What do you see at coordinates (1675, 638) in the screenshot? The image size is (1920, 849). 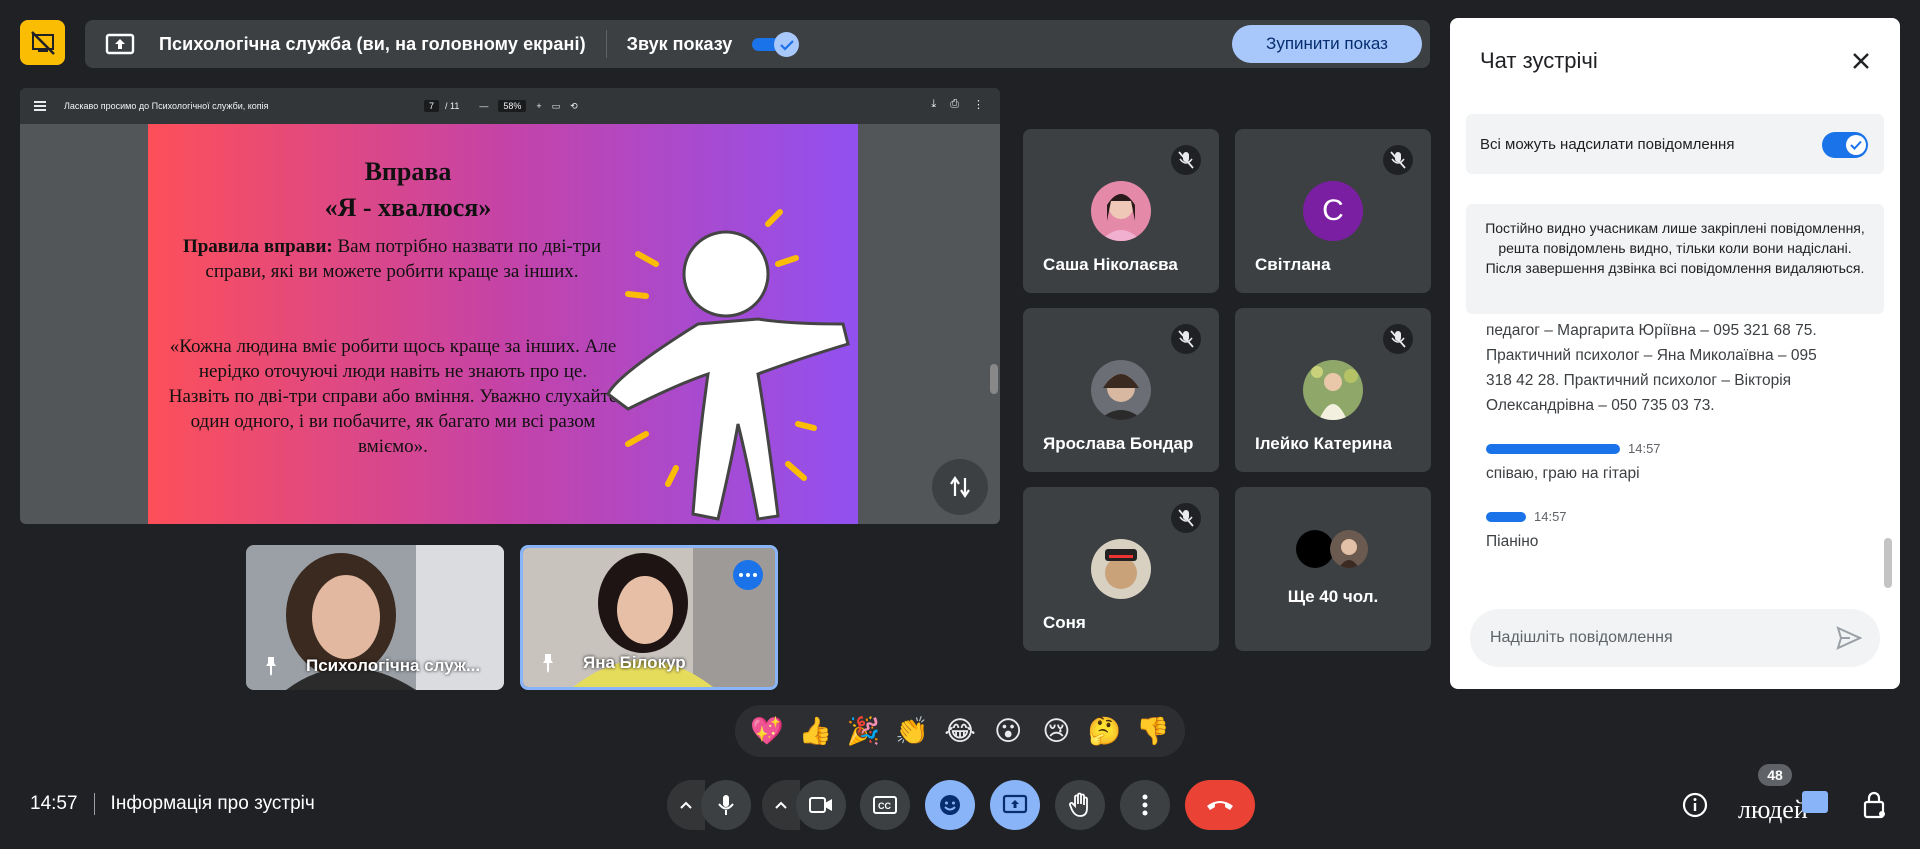 I see `chat-message-input: Надішліть повідомлення` at bounding box center [1675, 638].